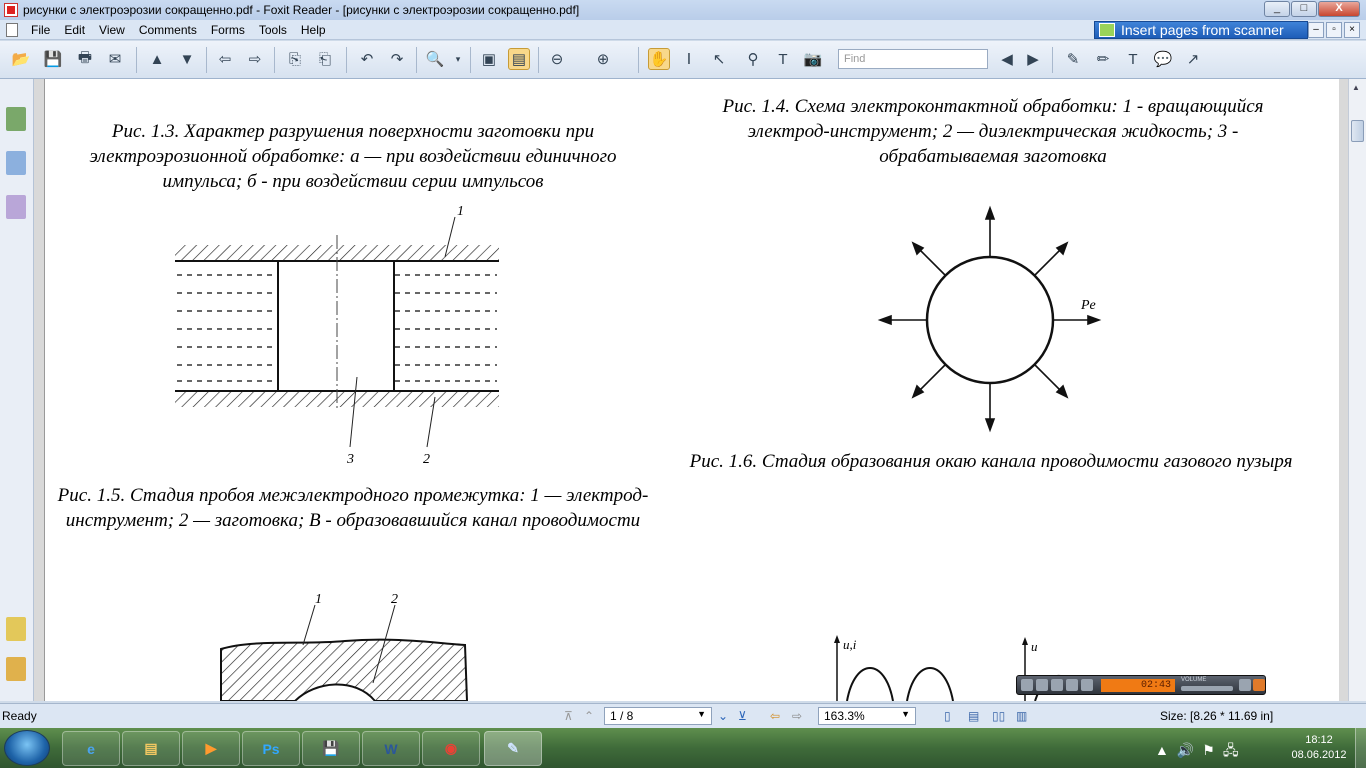  What do you see at coordinates (589, 716) in the screenshot?
I see `prev-page-icon: ⌃` at bounding box center [589, 716].